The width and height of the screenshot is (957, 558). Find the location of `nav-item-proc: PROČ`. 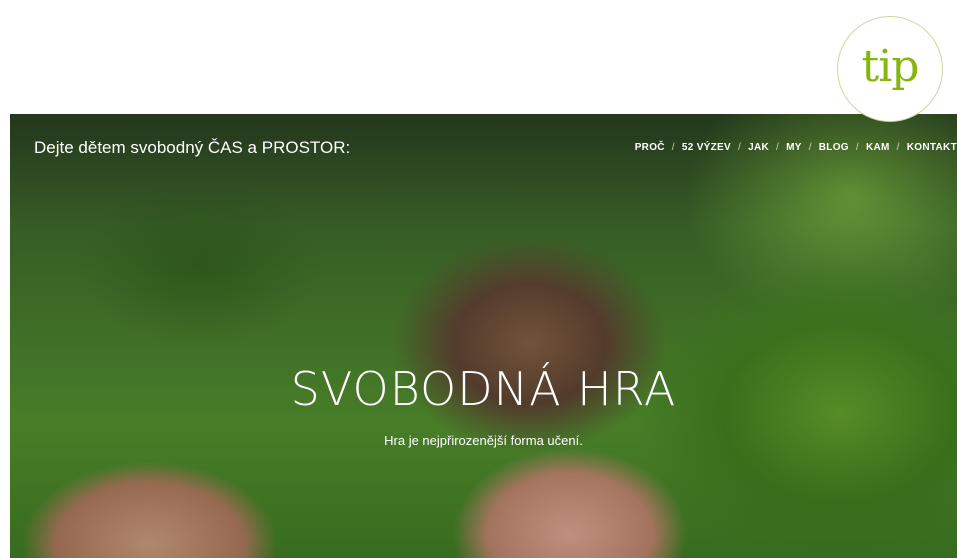

nav-item-proc: PROČ is located at coordinates (650, 147).